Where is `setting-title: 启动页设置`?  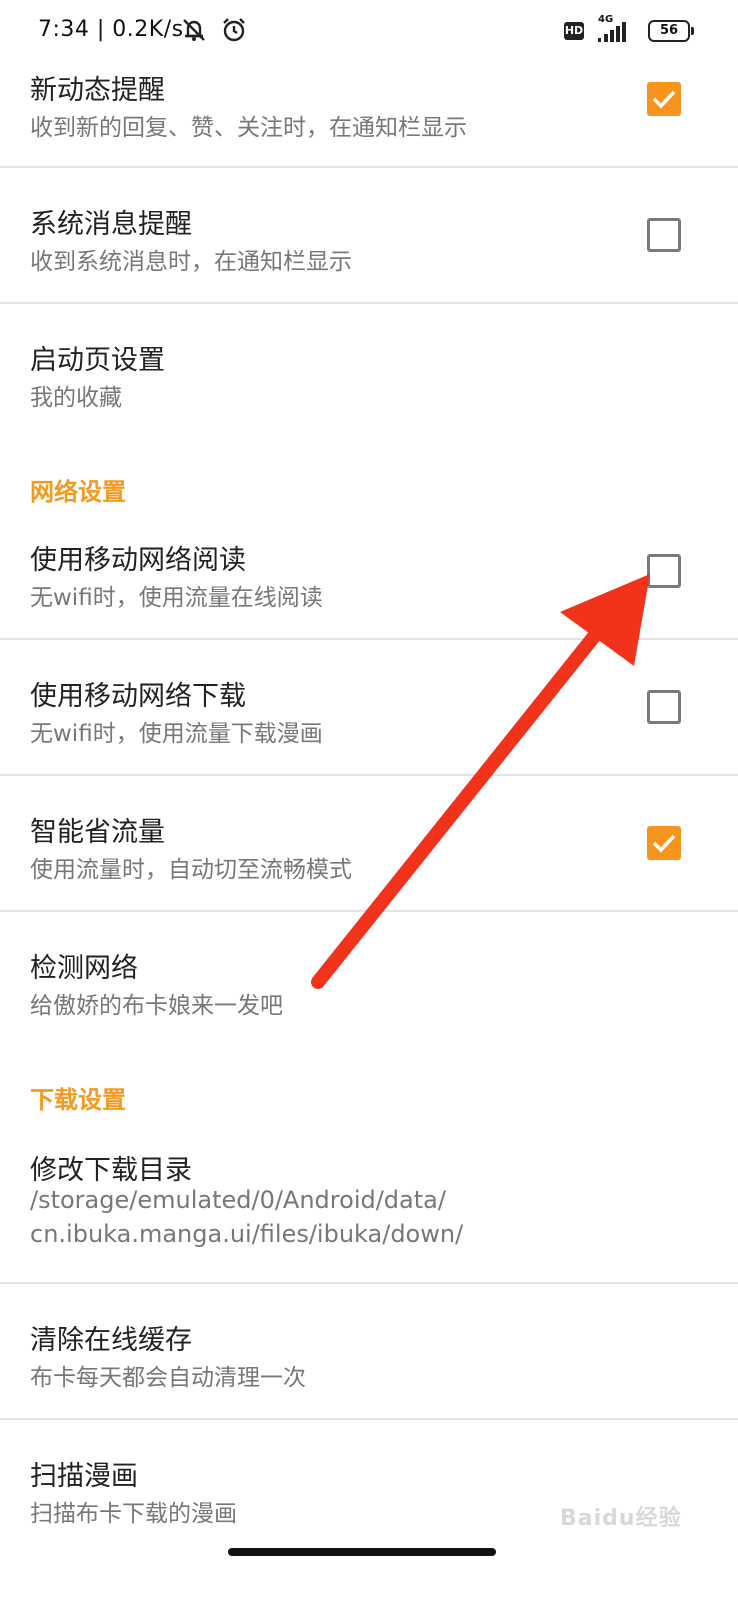 setting-title: 启动页设置 is located at coordinates (97, 360).